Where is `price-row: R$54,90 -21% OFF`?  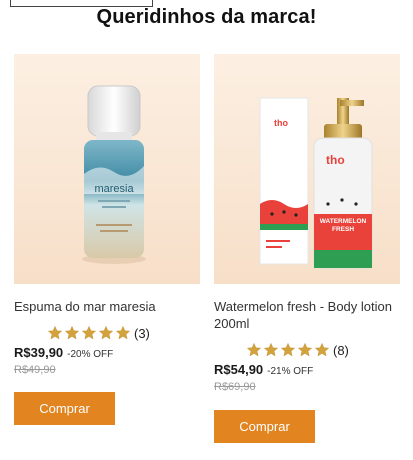 price-row: R$54,90 -21% OFF is located at coordinates (307, 369).